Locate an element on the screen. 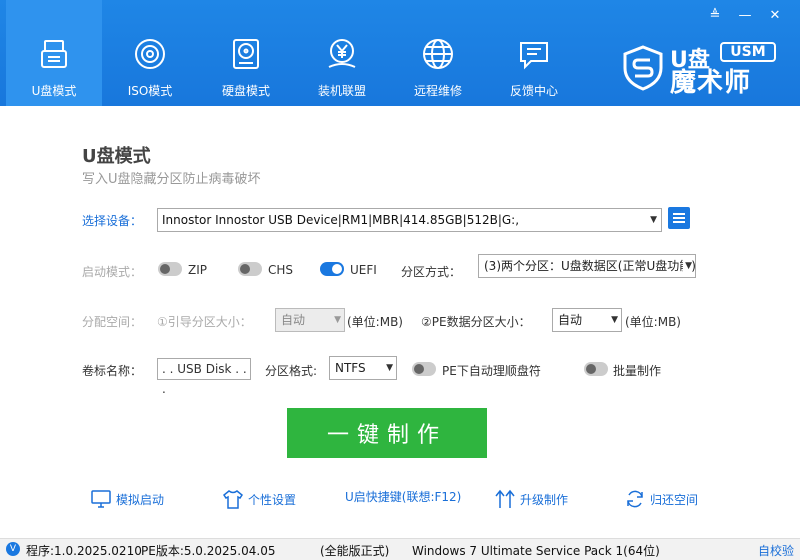 The height and width of the screenshot is (560, 800). tab-label: U盘模式 is located at coordinates (54, 91).